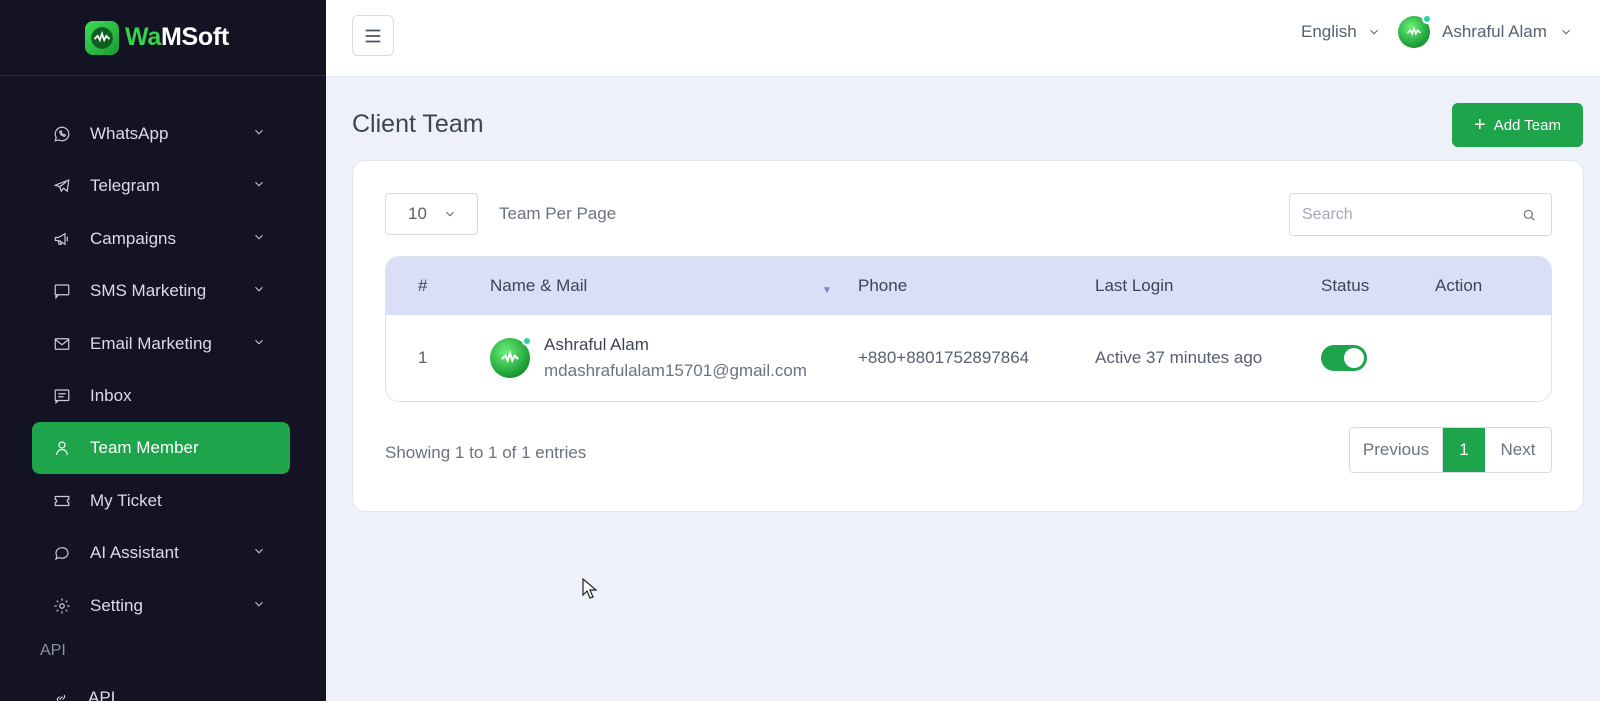  Describe the element at coordinates (161, 606) in the screenshot. I see `sidebar-item-setting: Setting` at that location.